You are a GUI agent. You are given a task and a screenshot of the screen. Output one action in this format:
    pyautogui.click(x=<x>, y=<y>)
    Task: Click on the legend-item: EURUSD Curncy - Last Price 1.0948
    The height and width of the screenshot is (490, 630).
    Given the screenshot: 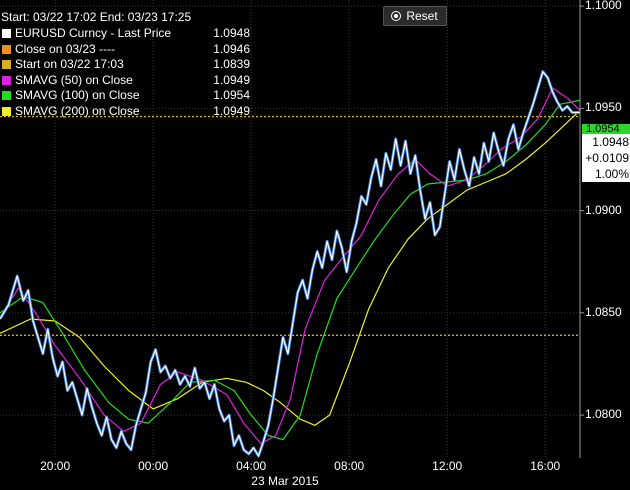 What is the action you would take?
    pyautogui.click(x=127, y=34)
    